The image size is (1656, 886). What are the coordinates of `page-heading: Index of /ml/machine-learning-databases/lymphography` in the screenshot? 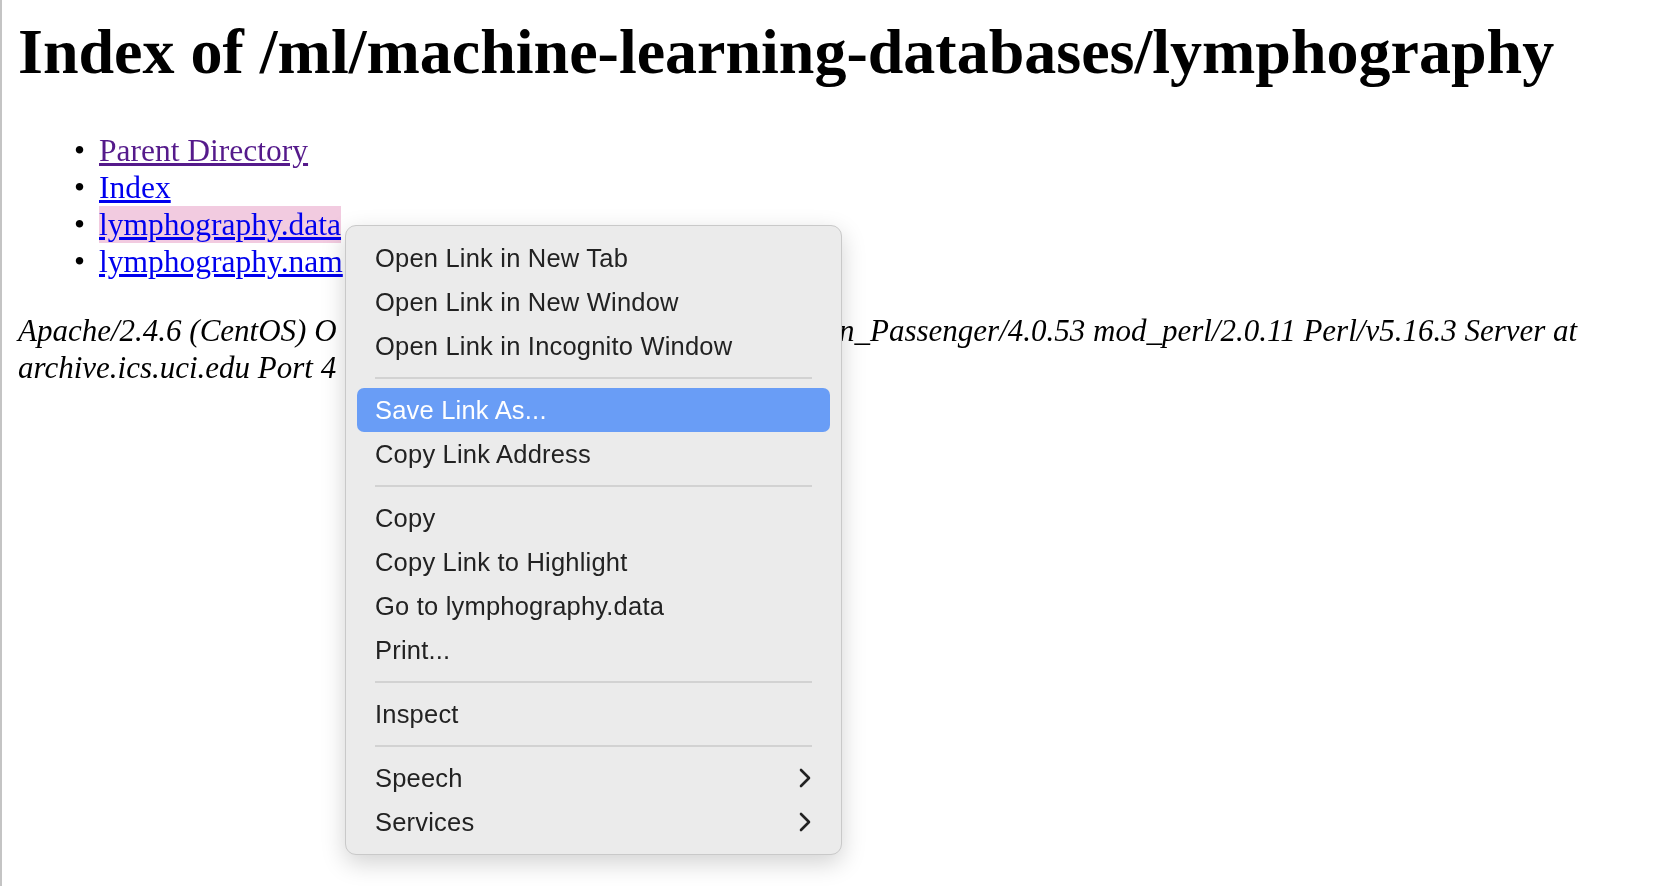 It's located at (787, 52).